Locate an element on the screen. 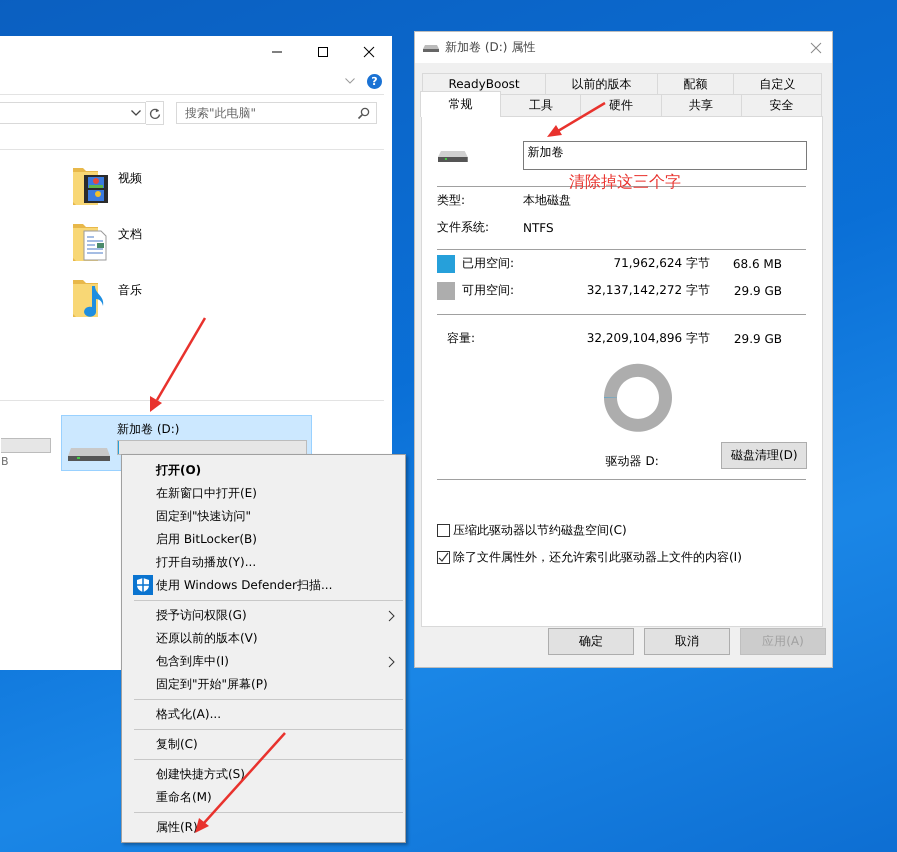 The width and height of the screenshot is (897, 852). property-value: 本地磁盘 is located at coordinates (547, 200).